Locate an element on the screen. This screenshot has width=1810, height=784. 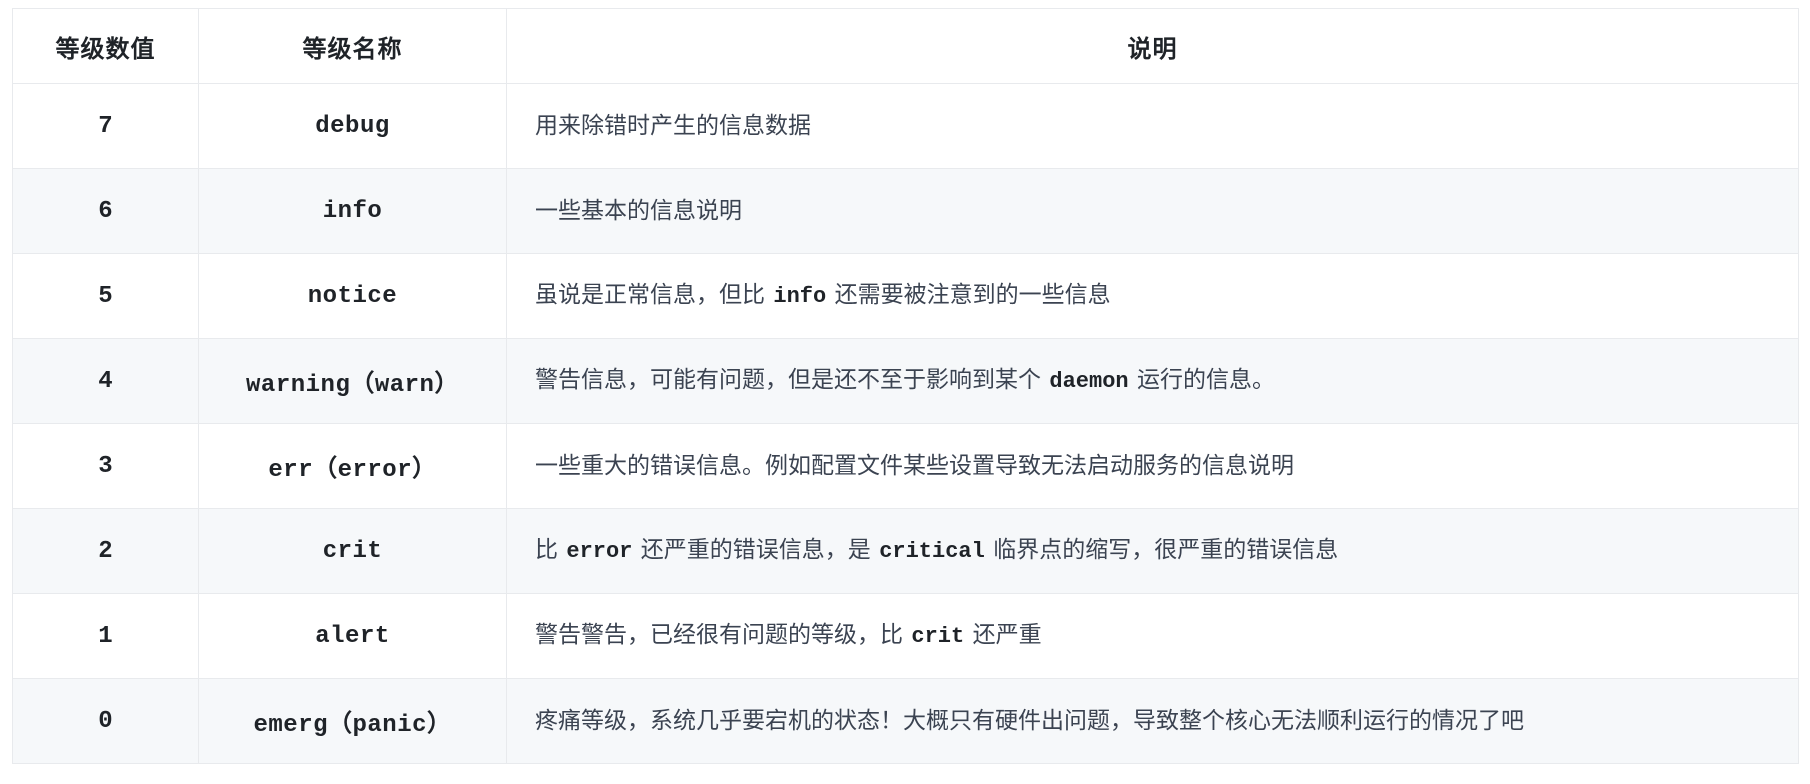
cell-level-name: debug is located at coordinates (352, 126).